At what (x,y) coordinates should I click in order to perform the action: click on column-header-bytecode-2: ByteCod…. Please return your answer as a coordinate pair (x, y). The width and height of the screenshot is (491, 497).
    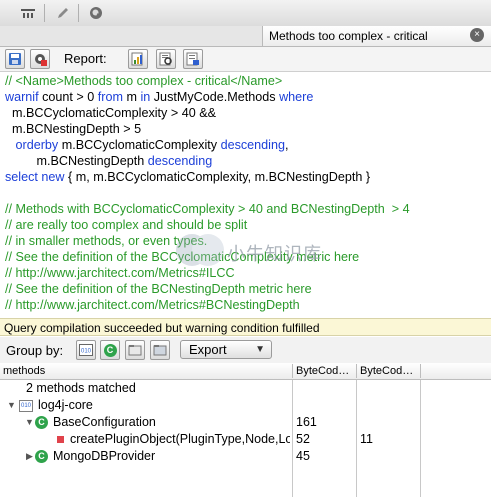
    Looking at the image, I should click on (388, 371).